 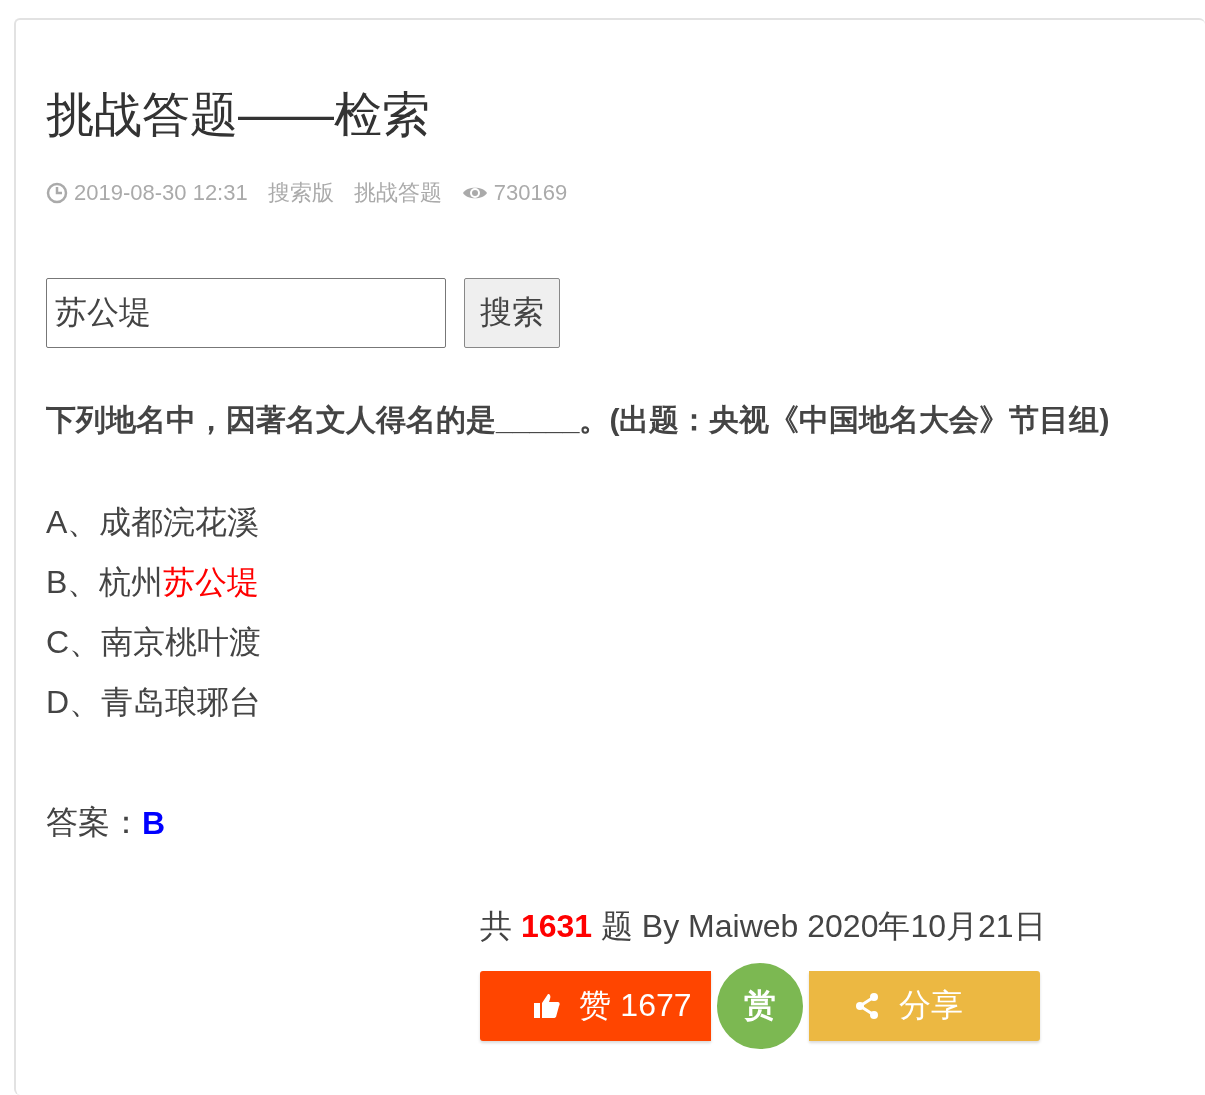 What do you see at coordinates (625, 702) in the screenshot?
I see `answer-option: D、青岛琅琊台` at bounding box center [625, 702].